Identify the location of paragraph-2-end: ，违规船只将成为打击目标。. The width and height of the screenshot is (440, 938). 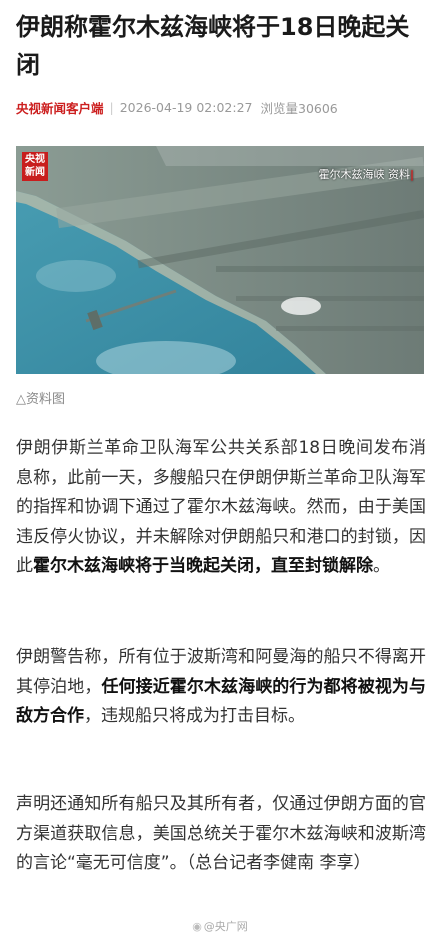
(194, 716).